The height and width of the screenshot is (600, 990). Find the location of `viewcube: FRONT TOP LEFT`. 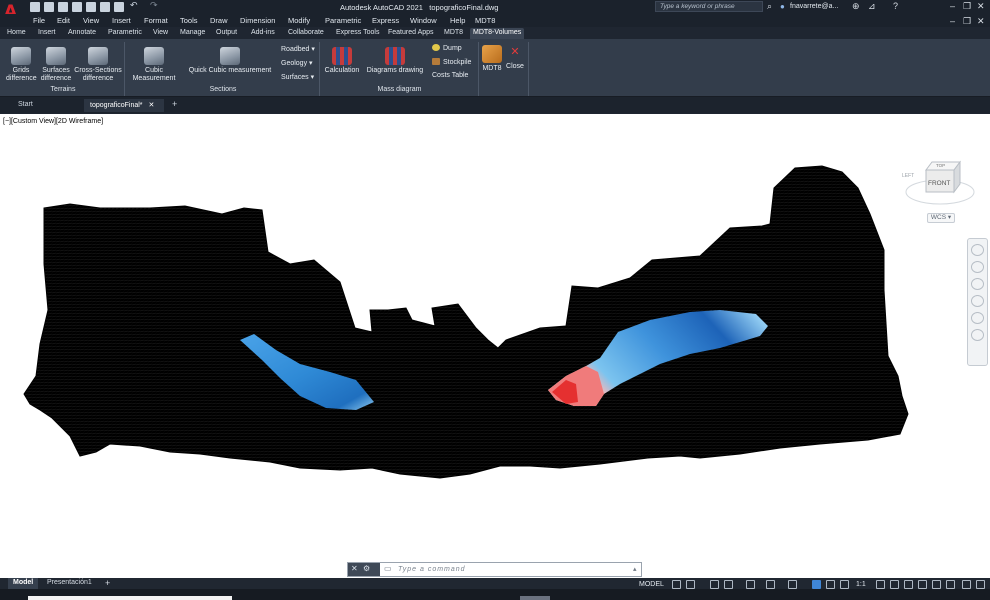

viewcube: FRONT TOP LEFT is located at coordinates (942, 181).